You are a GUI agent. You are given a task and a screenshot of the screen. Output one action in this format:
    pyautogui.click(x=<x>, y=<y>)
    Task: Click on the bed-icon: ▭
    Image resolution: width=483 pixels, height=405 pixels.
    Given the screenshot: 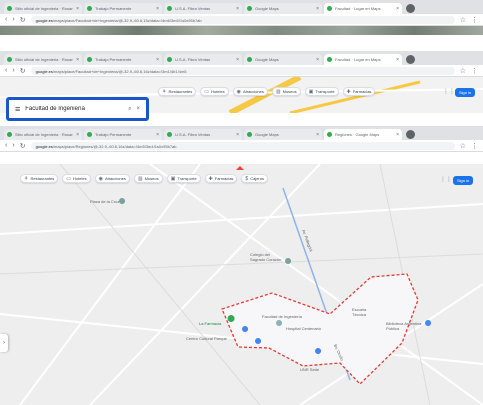 What is the action you would take?
    pyautogui.click(x=69, y=178)
    